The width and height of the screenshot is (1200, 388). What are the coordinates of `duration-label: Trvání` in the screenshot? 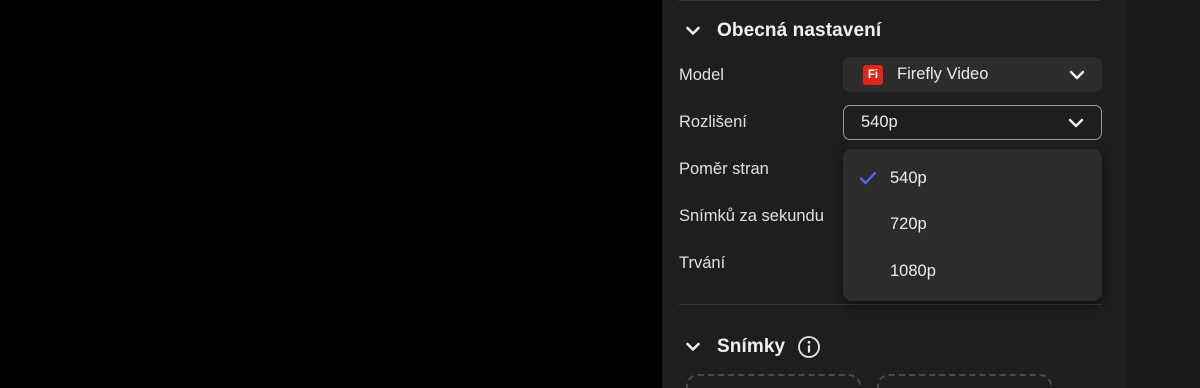 It's located at (702, 263).